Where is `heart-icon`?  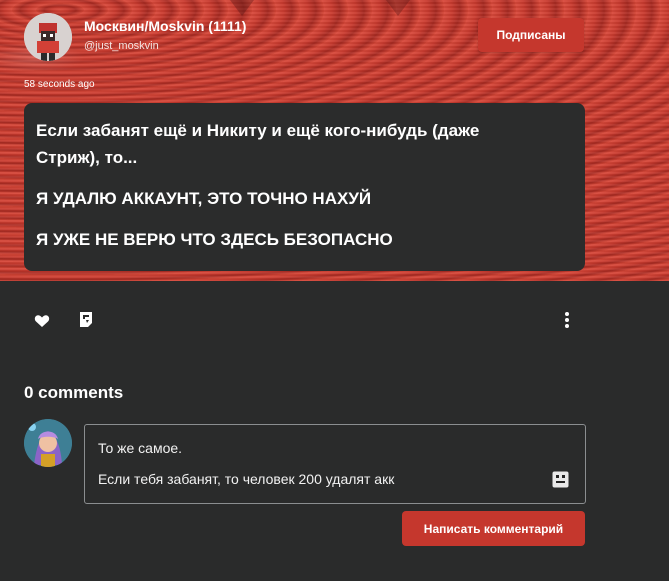
heart-icon is located at coordinates (42, 321).